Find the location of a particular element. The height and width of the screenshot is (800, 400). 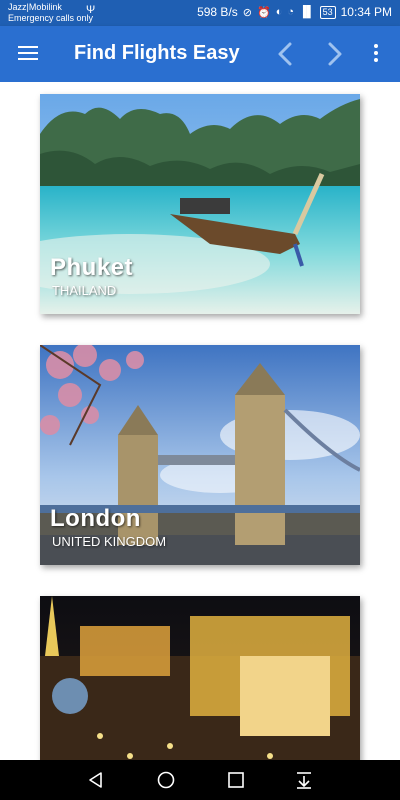

chevron-right-icon is located at coordinates (334, 54).